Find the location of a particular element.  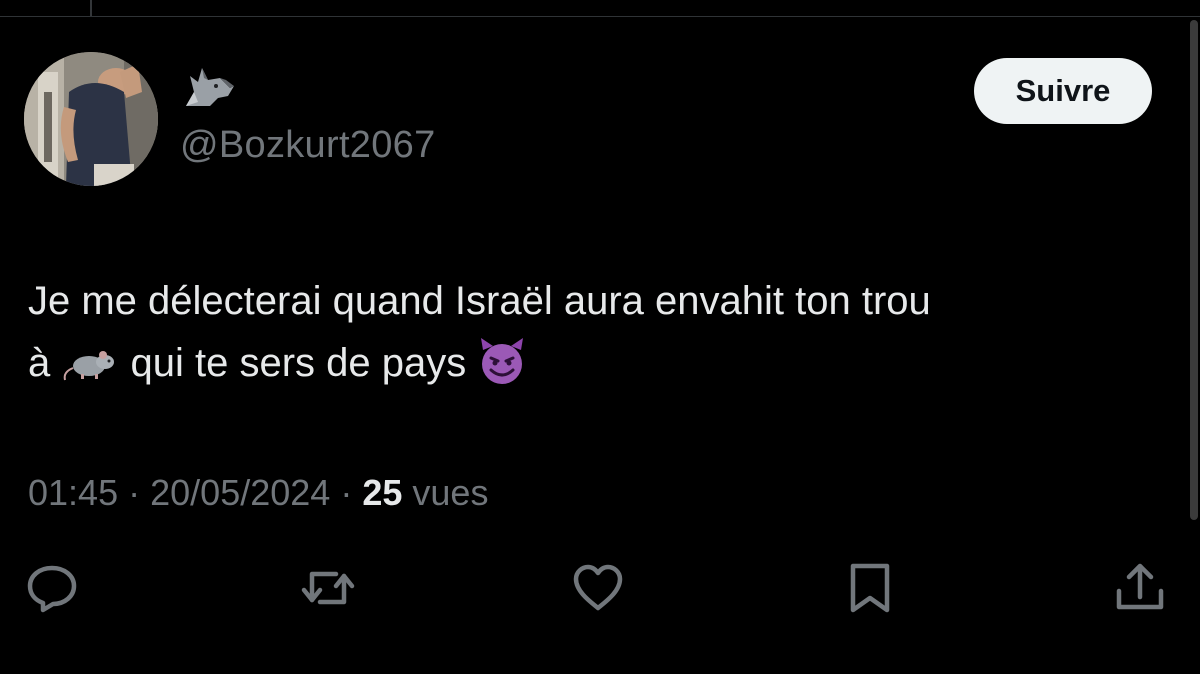

bookmark-icon is located at coordinates (870, 590).